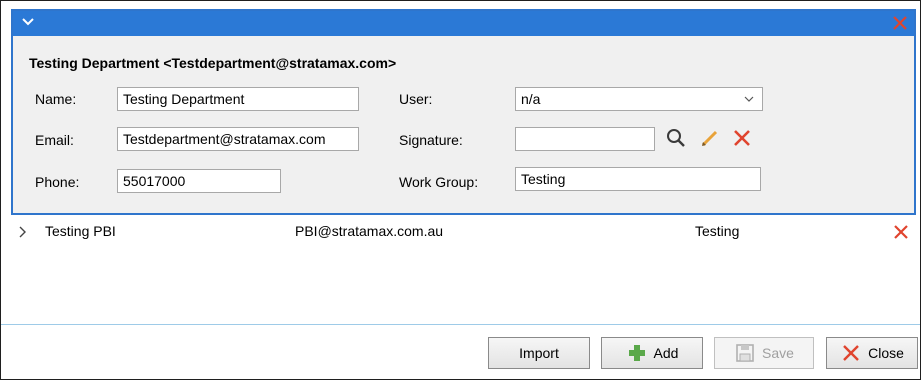 The image size is (921, 380). I want to click on workgroup-label: Work Group:, so click(439, 182).